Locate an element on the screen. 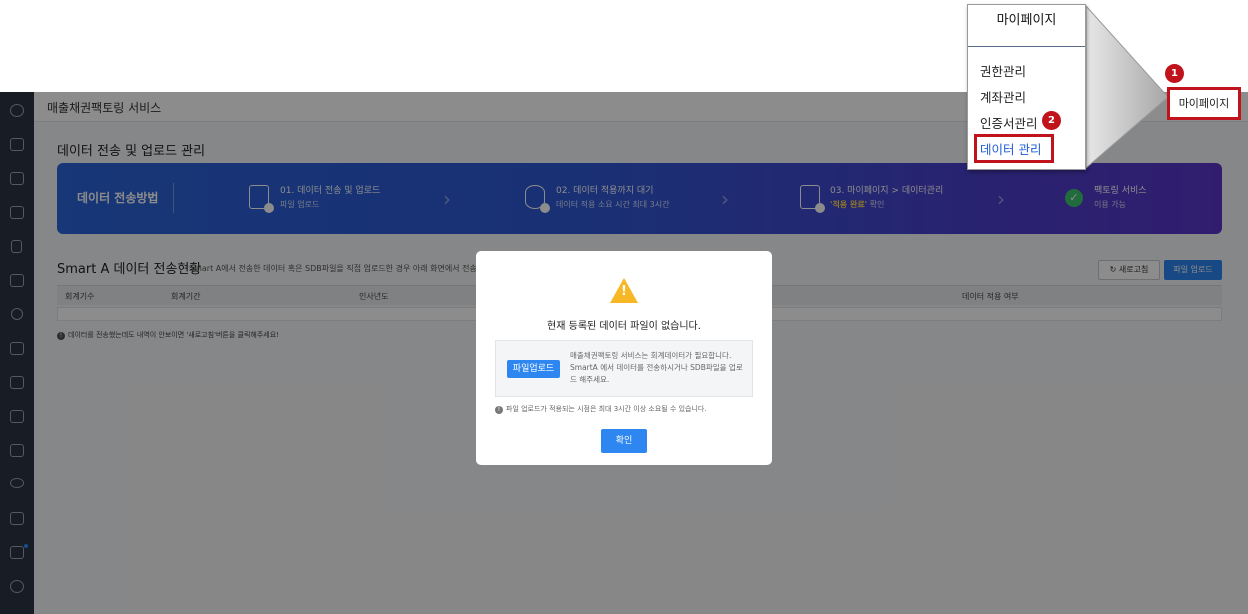  menu-item-account: 계좌관리 is located at coordinates (1003, 96).